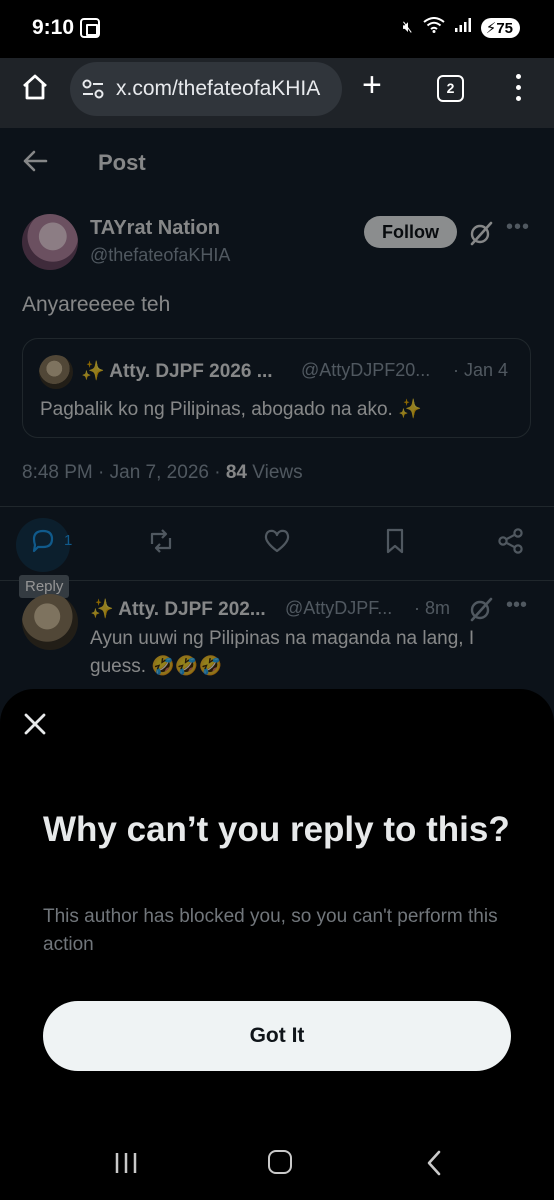 The height and width of the screenshot is (1200, 554). Describe the element at coordinates (93, 89) in the screenshot. I see `site-settings-icon` at that location.